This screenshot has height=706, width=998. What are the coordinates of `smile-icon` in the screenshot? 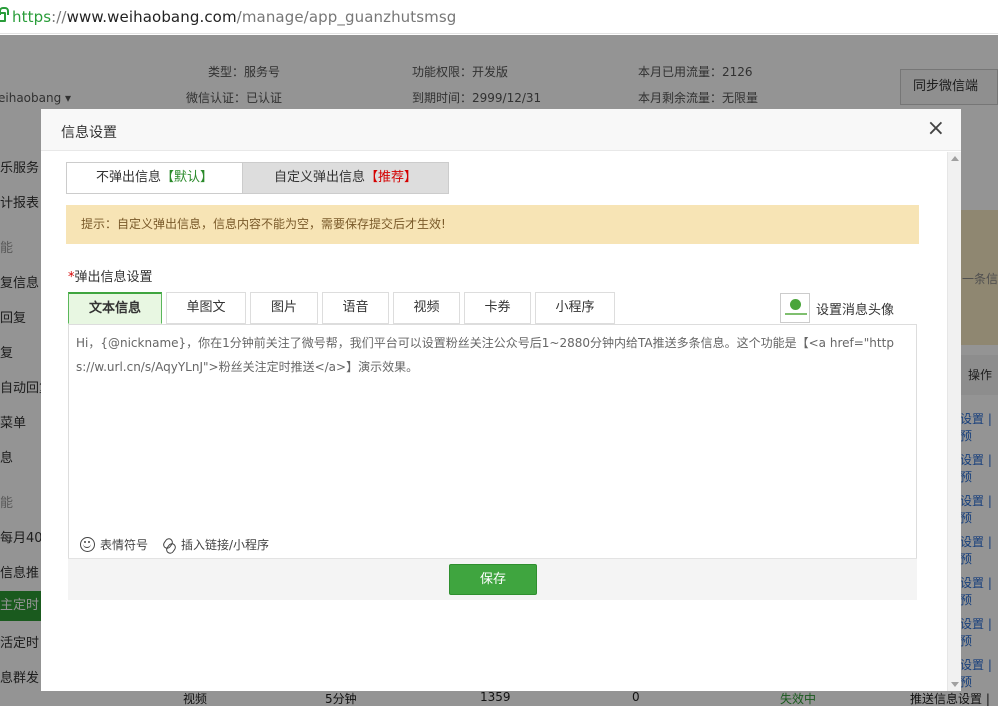 It's located at (87, 544).